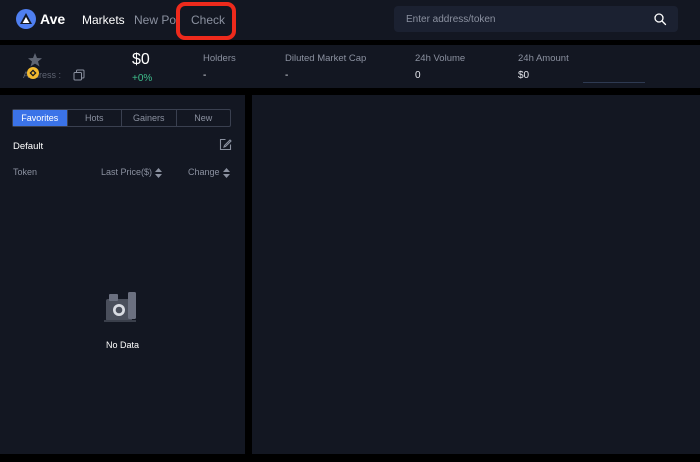 The width and height of the screenshot is (700, 462). What do you see at coordinates (103, 20) in the screenshot?
I see `nav-markets: Markets` at bounding box center [103, 20].